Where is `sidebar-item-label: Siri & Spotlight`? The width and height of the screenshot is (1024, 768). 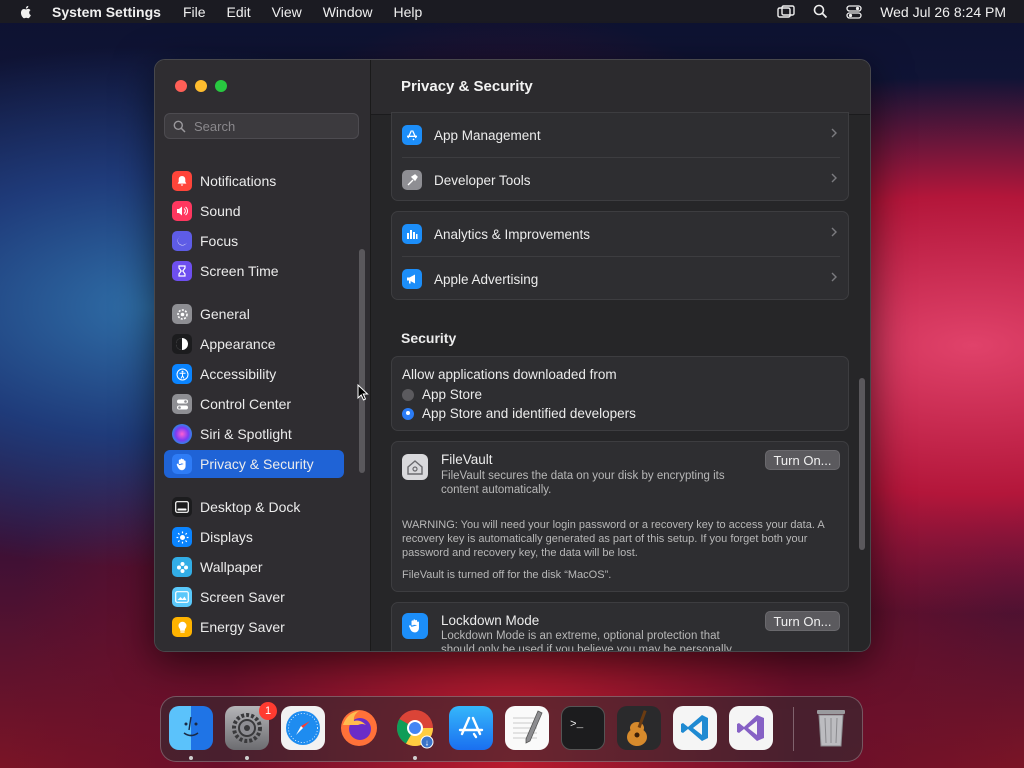
sidebar-item-label: Siri & Spotlight is located at coordinates (246, 434).